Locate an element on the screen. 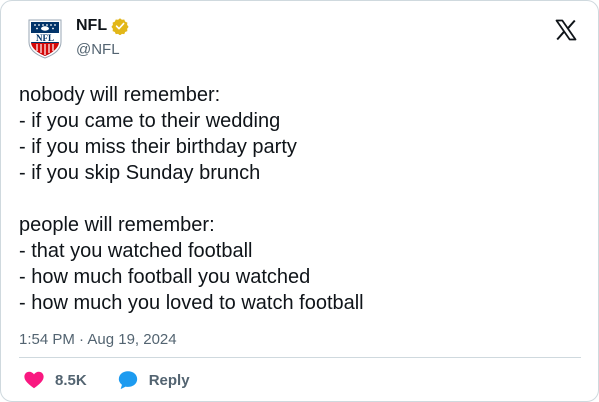 This screenshot has height=402, width=599. like-button: 8.5K is located at coordinates (55, 380).